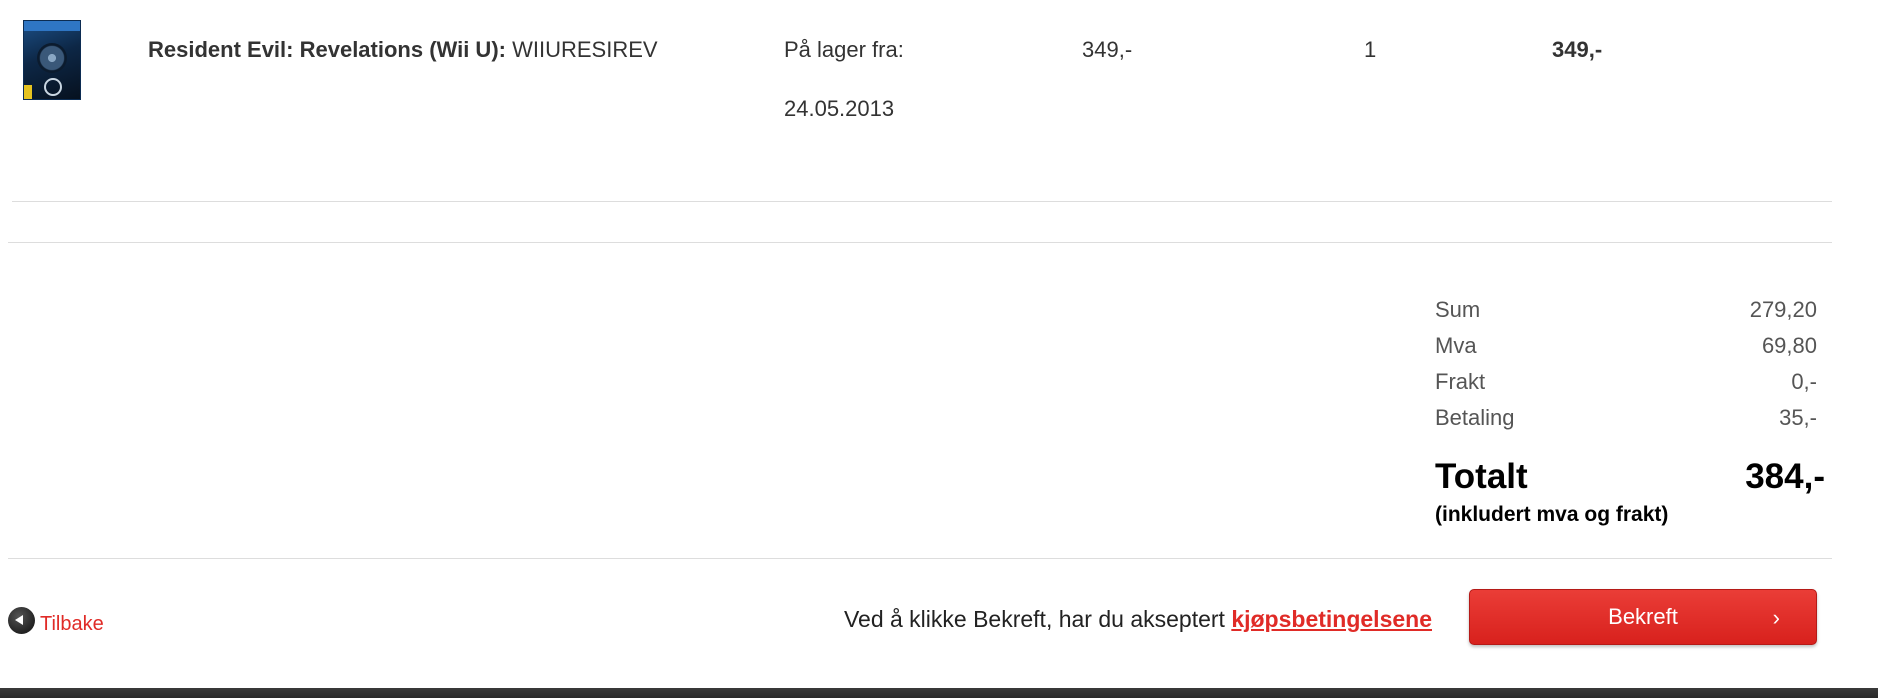 The image size is (1878, 698). I want to click on summary-value-payment: 35,-, so click(1798, 417).